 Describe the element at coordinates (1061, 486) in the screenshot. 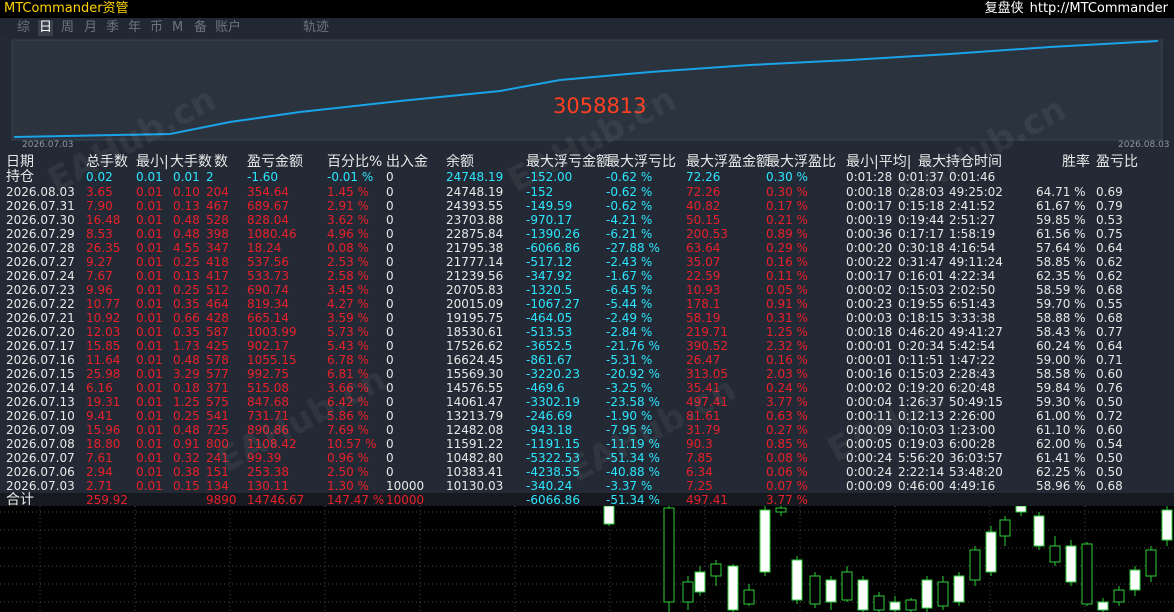

I see `table-cell: 58.96 %` at that location.